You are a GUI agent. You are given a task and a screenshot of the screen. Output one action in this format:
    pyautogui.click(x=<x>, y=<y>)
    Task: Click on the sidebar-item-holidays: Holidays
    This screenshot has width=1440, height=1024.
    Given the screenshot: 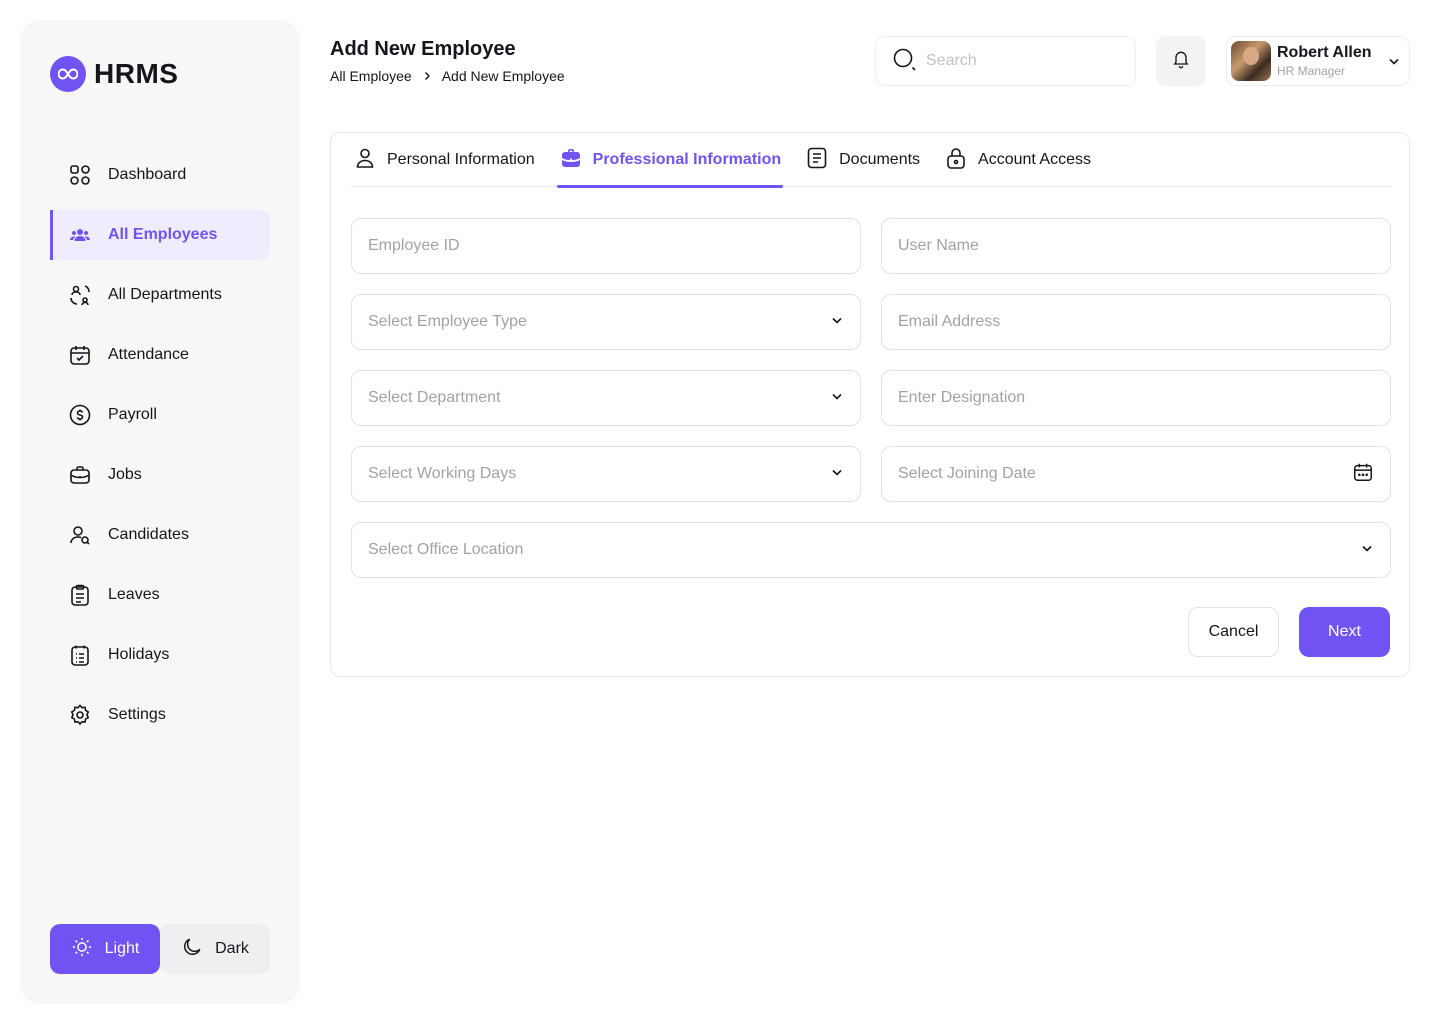 What is the action you would take?
    pyautogui.click(x=160, y=655)
    